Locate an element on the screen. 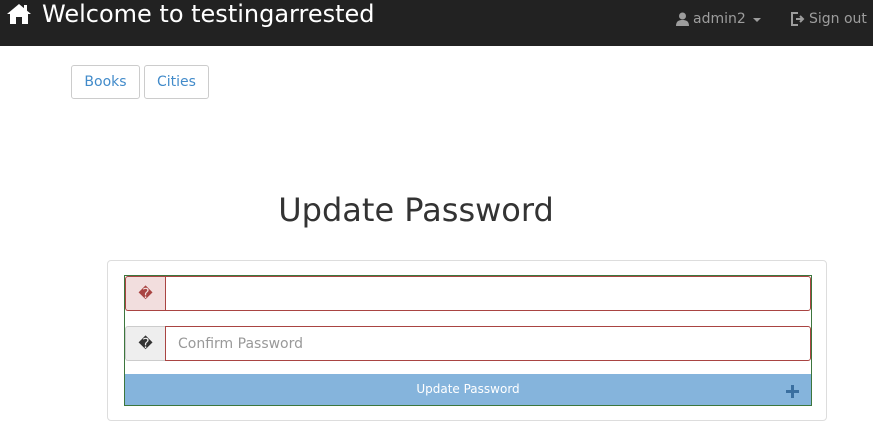 Image resolution: width=873 pixels, height=432 pixels. page-title: Update Password is located at coordinates (416, 210).